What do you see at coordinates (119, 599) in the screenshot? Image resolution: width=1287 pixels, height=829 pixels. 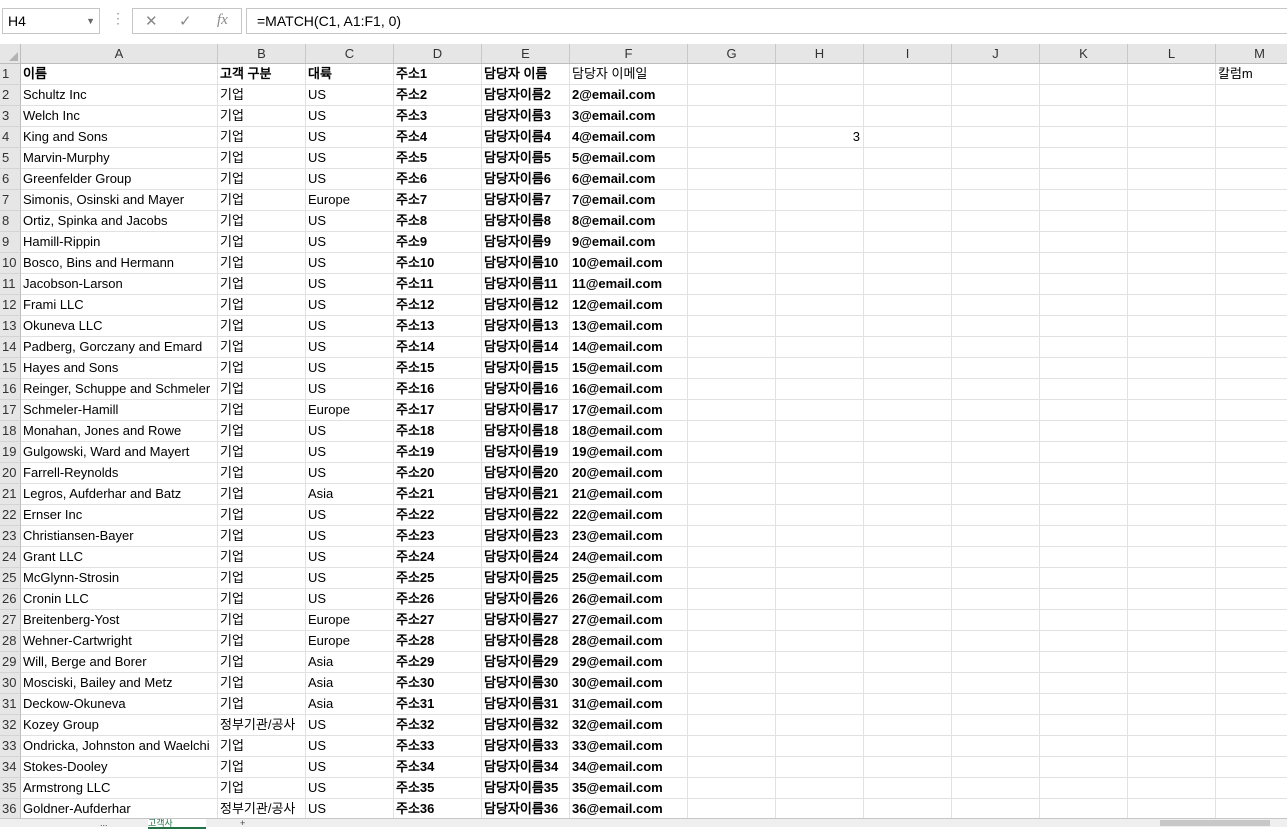 I see `cell: Cronin LLC` at bounding box center [119, 599].